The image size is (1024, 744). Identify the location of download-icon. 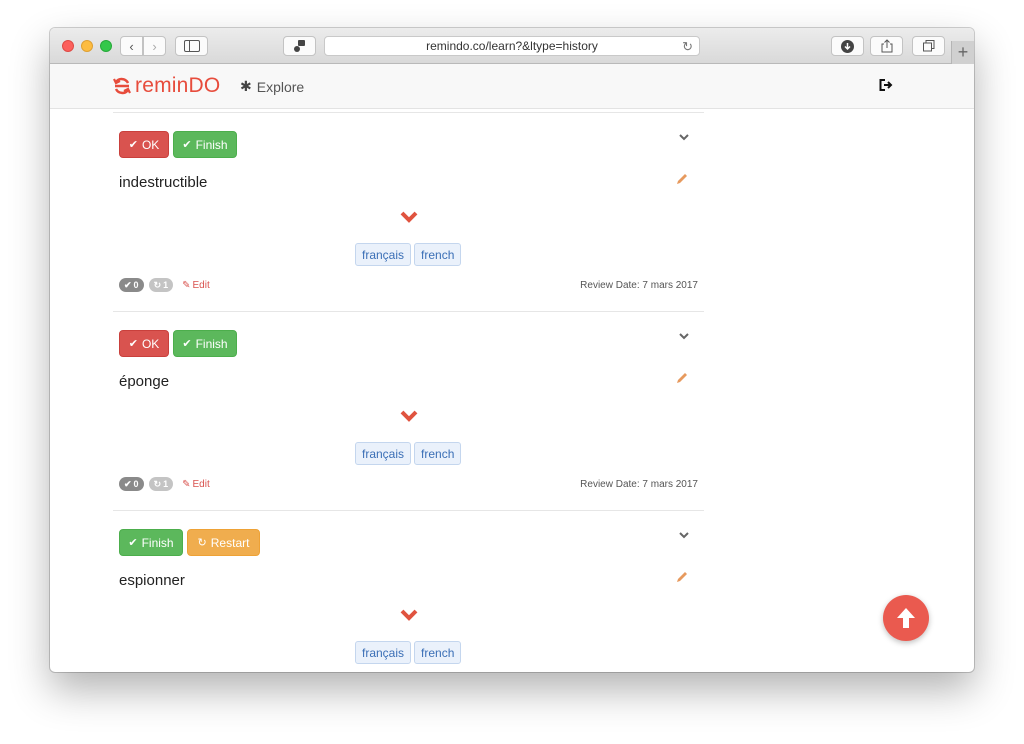
(847, 46).